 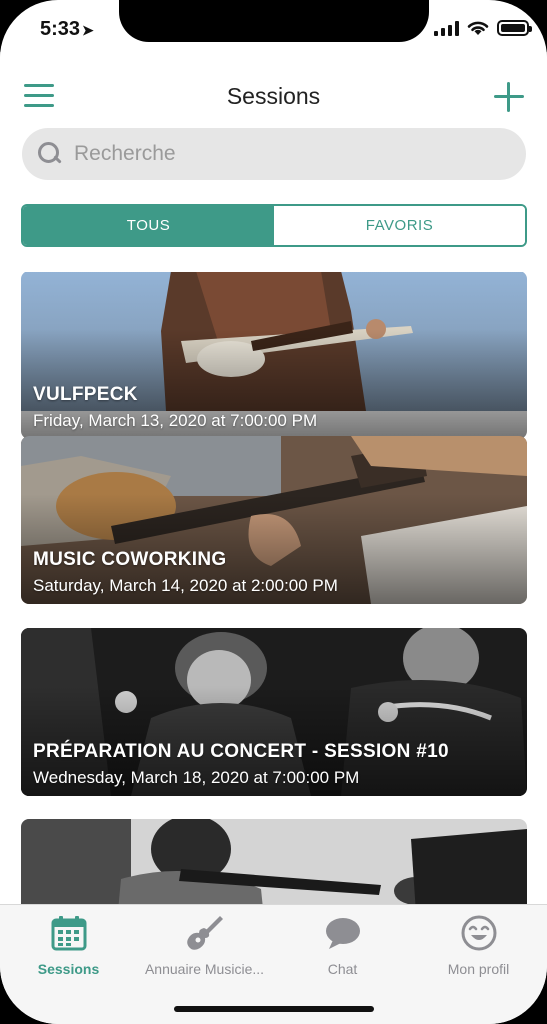 I want to click on tab-label: Sessions, so click(x=68, y=969).